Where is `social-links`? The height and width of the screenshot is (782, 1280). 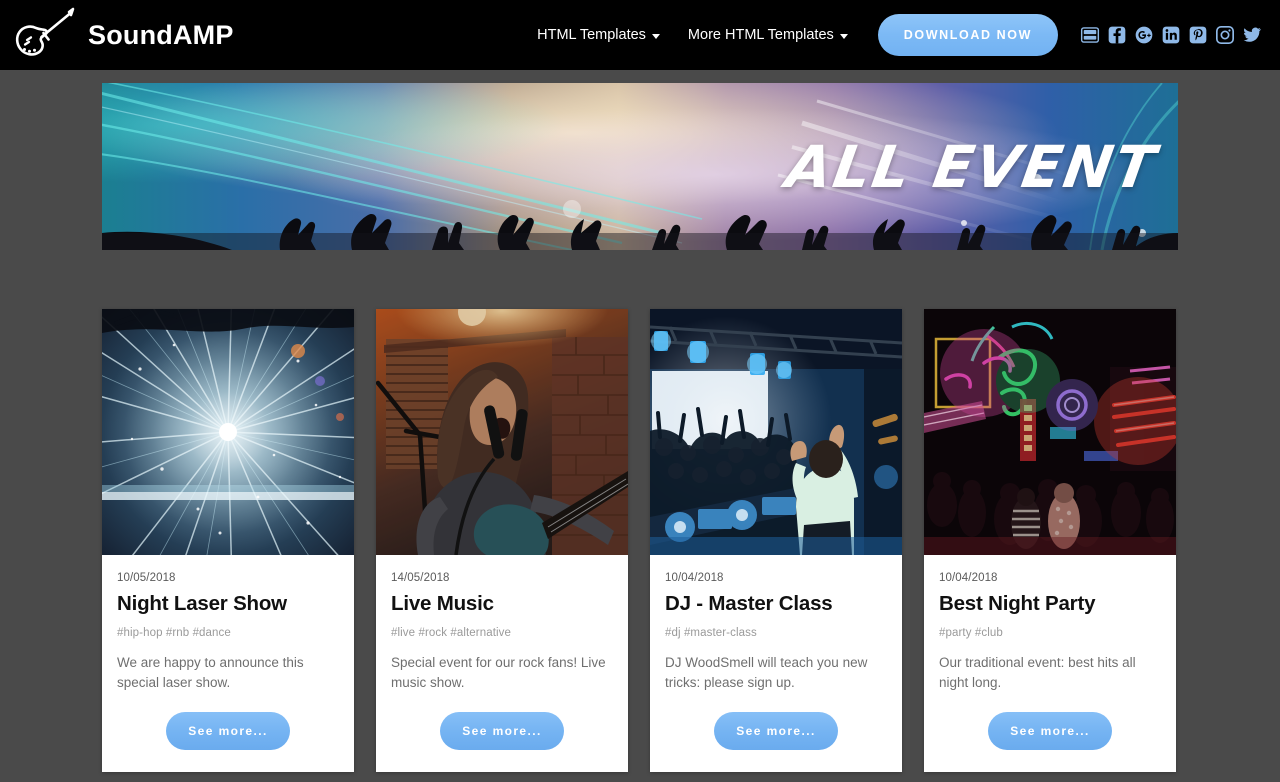
social-links is located at coordinates (1171, 35).